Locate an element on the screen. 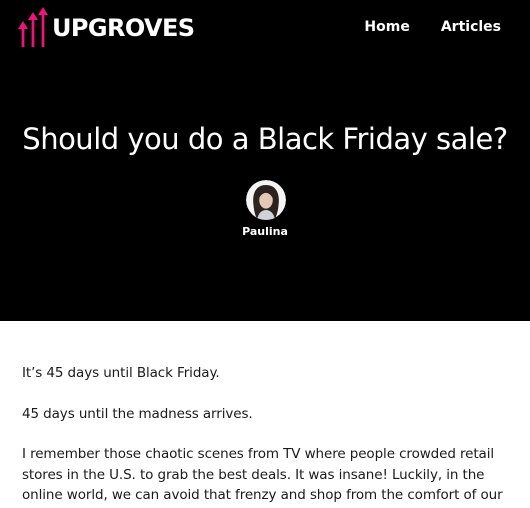 The width and height of the screenshot is (530, 508). article-paragraph: It’s 45 days until Black Friday. is located at coordinates (121, 373).